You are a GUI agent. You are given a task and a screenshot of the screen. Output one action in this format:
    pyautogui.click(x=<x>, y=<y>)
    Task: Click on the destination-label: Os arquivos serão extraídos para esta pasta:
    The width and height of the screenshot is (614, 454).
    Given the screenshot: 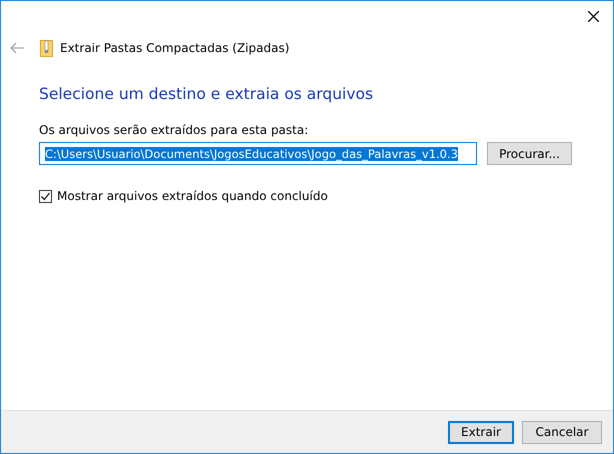 What is the action you would take?
    pyautogui.click(x=174, y=130)
    